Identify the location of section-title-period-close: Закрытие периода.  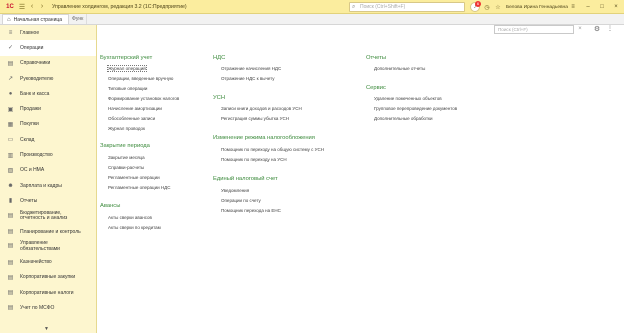
(125, 146).